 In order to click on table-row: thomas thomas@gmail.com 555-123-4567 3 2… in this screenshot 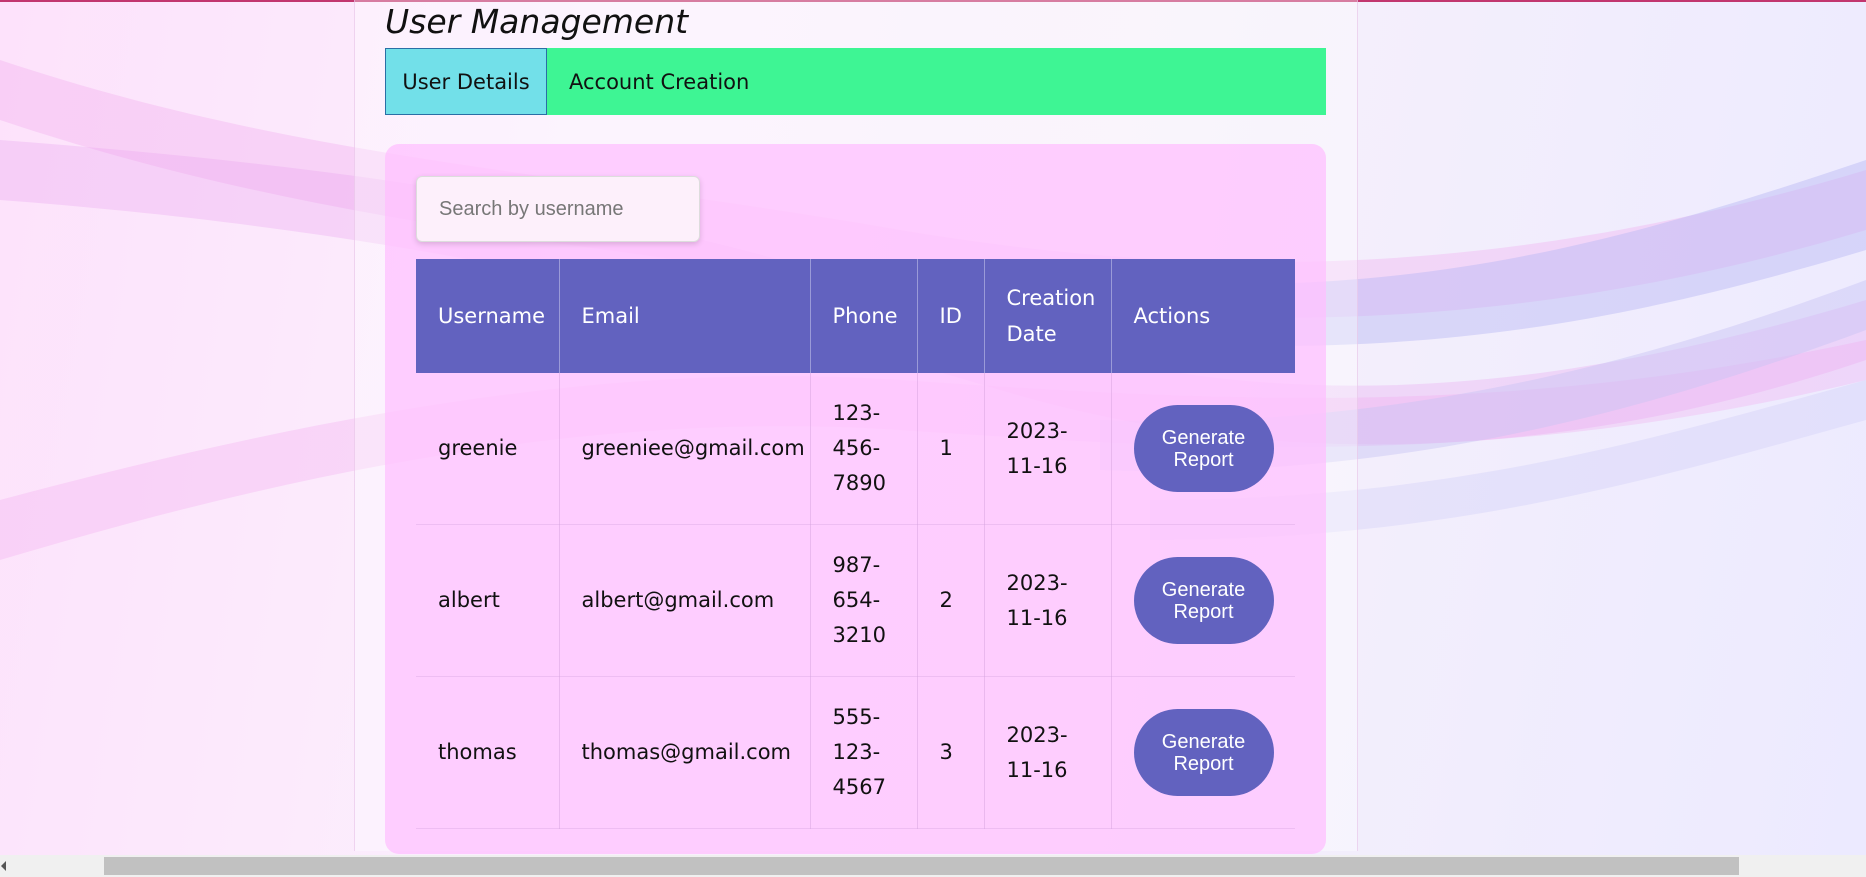, I will do `click(855, 752)`.